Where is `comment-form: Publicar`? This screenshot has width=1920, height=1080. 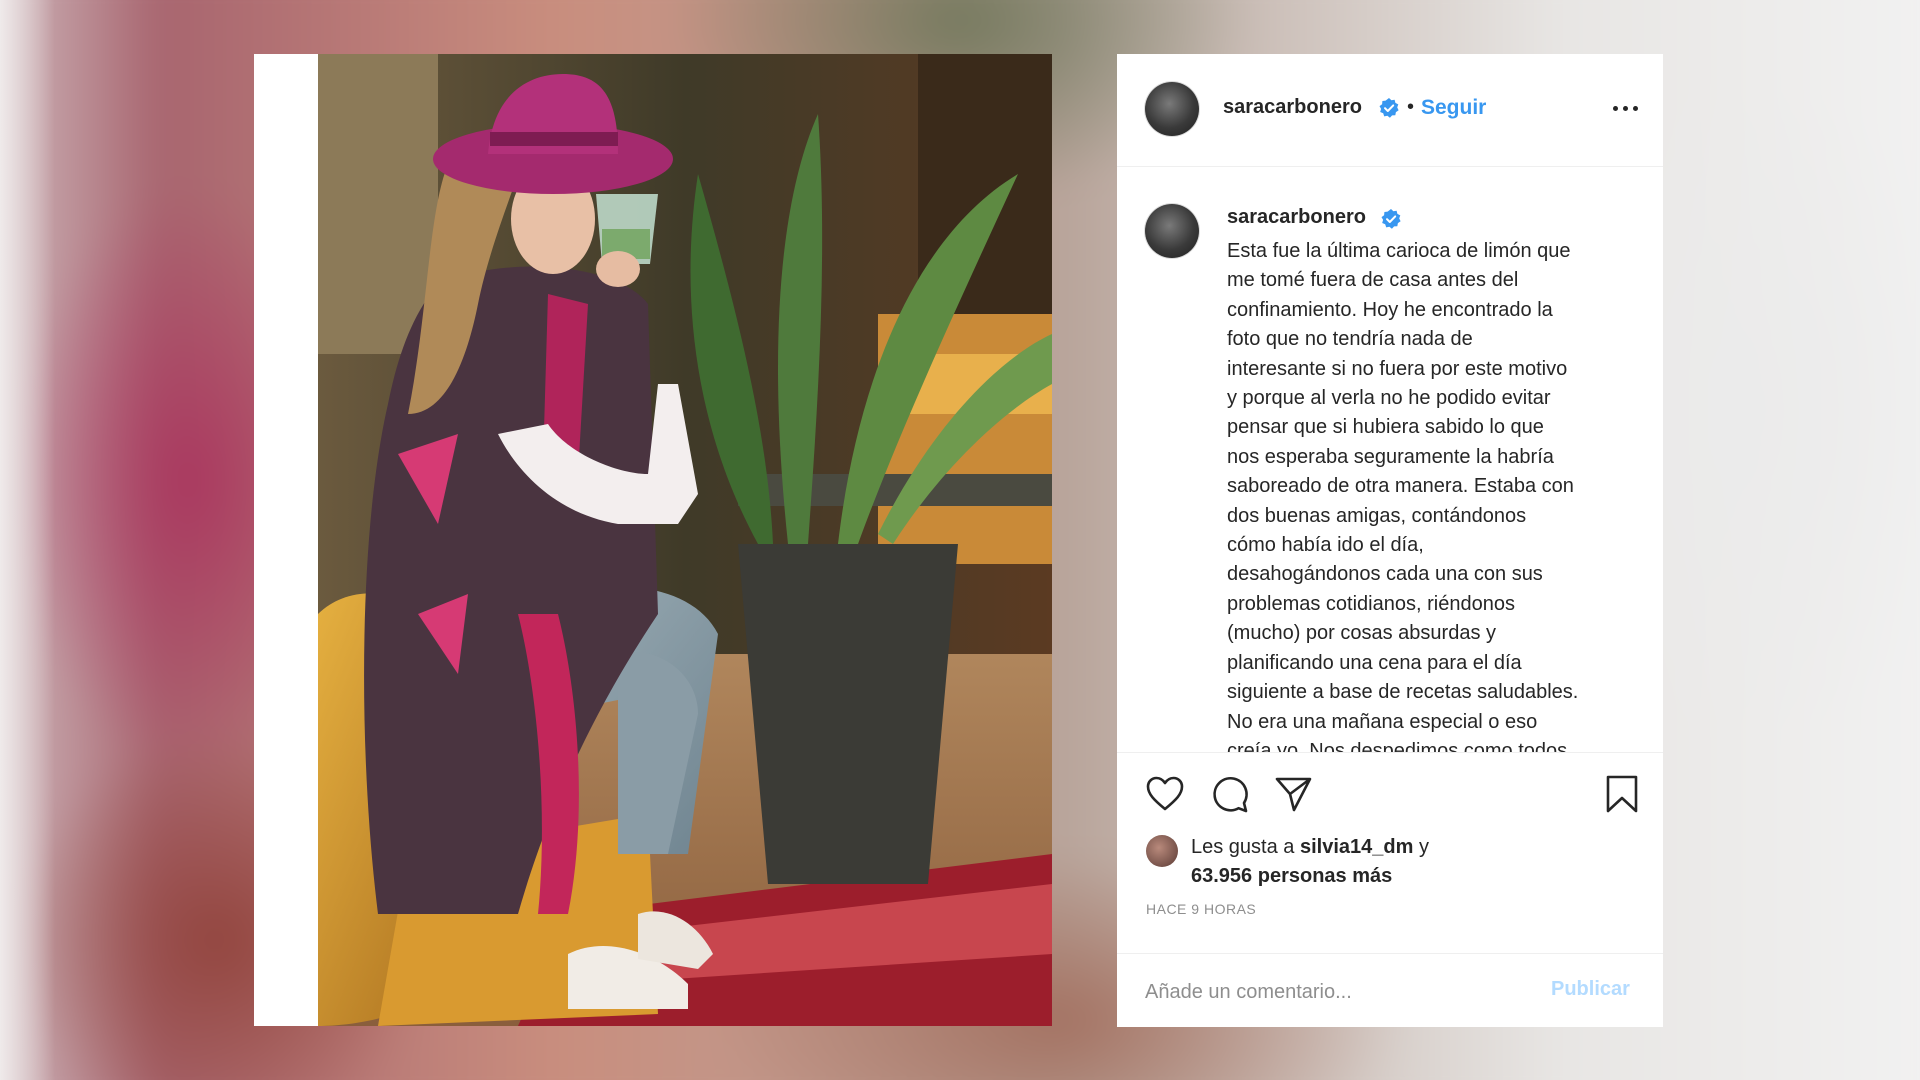 comment-form: Publicar is located at coordinates (1390, 990).